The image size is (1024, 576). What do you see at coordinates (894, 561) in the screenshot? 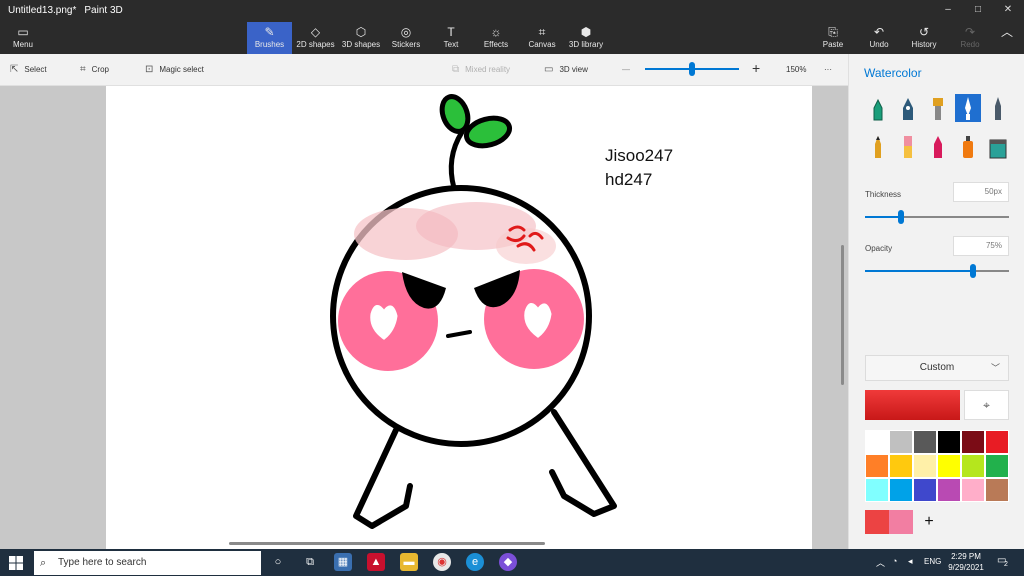
I see `network-icon: ◔` at bounding box center [894, 561].